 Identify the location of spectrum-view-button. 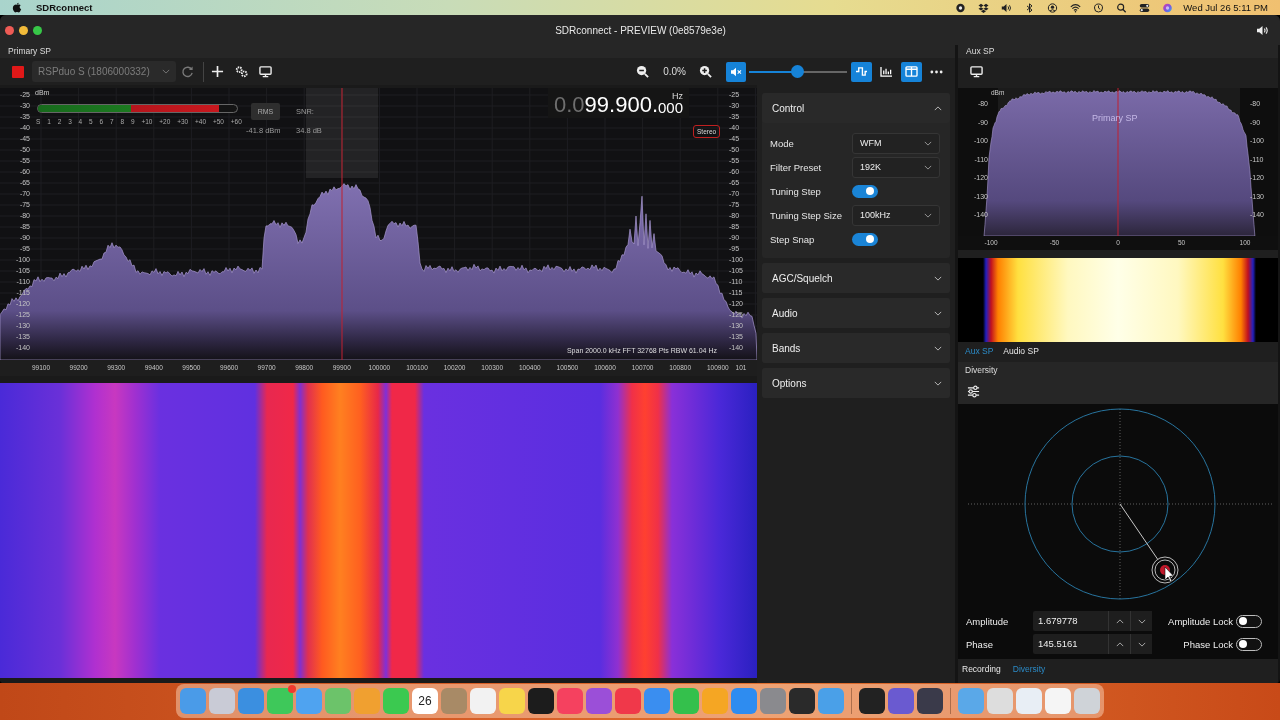
(861, 71).